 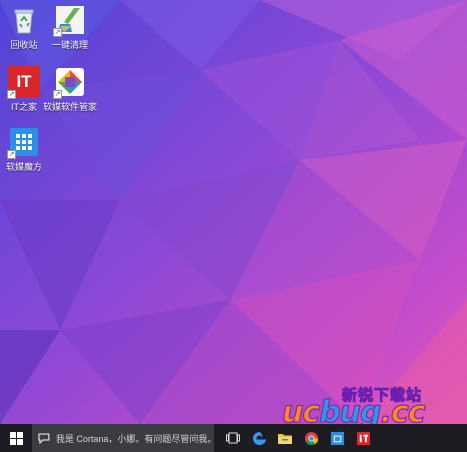 I want to click on start-button, so click(x=16, y=438).